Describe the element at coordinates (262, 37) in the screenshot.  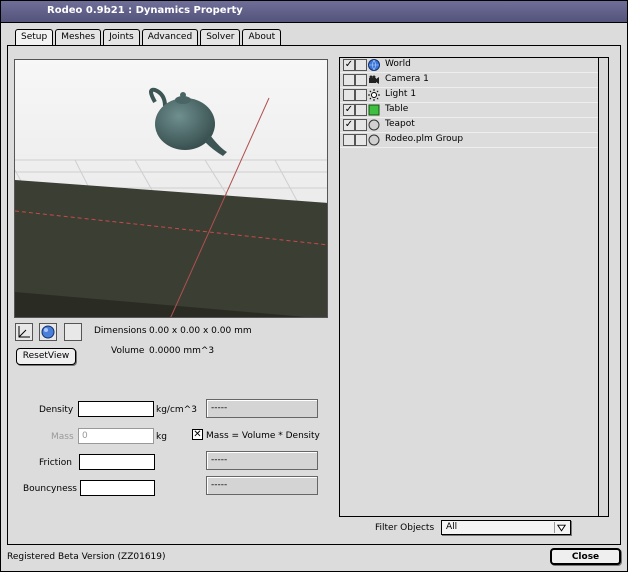
I see `tab-about: About` at that location.